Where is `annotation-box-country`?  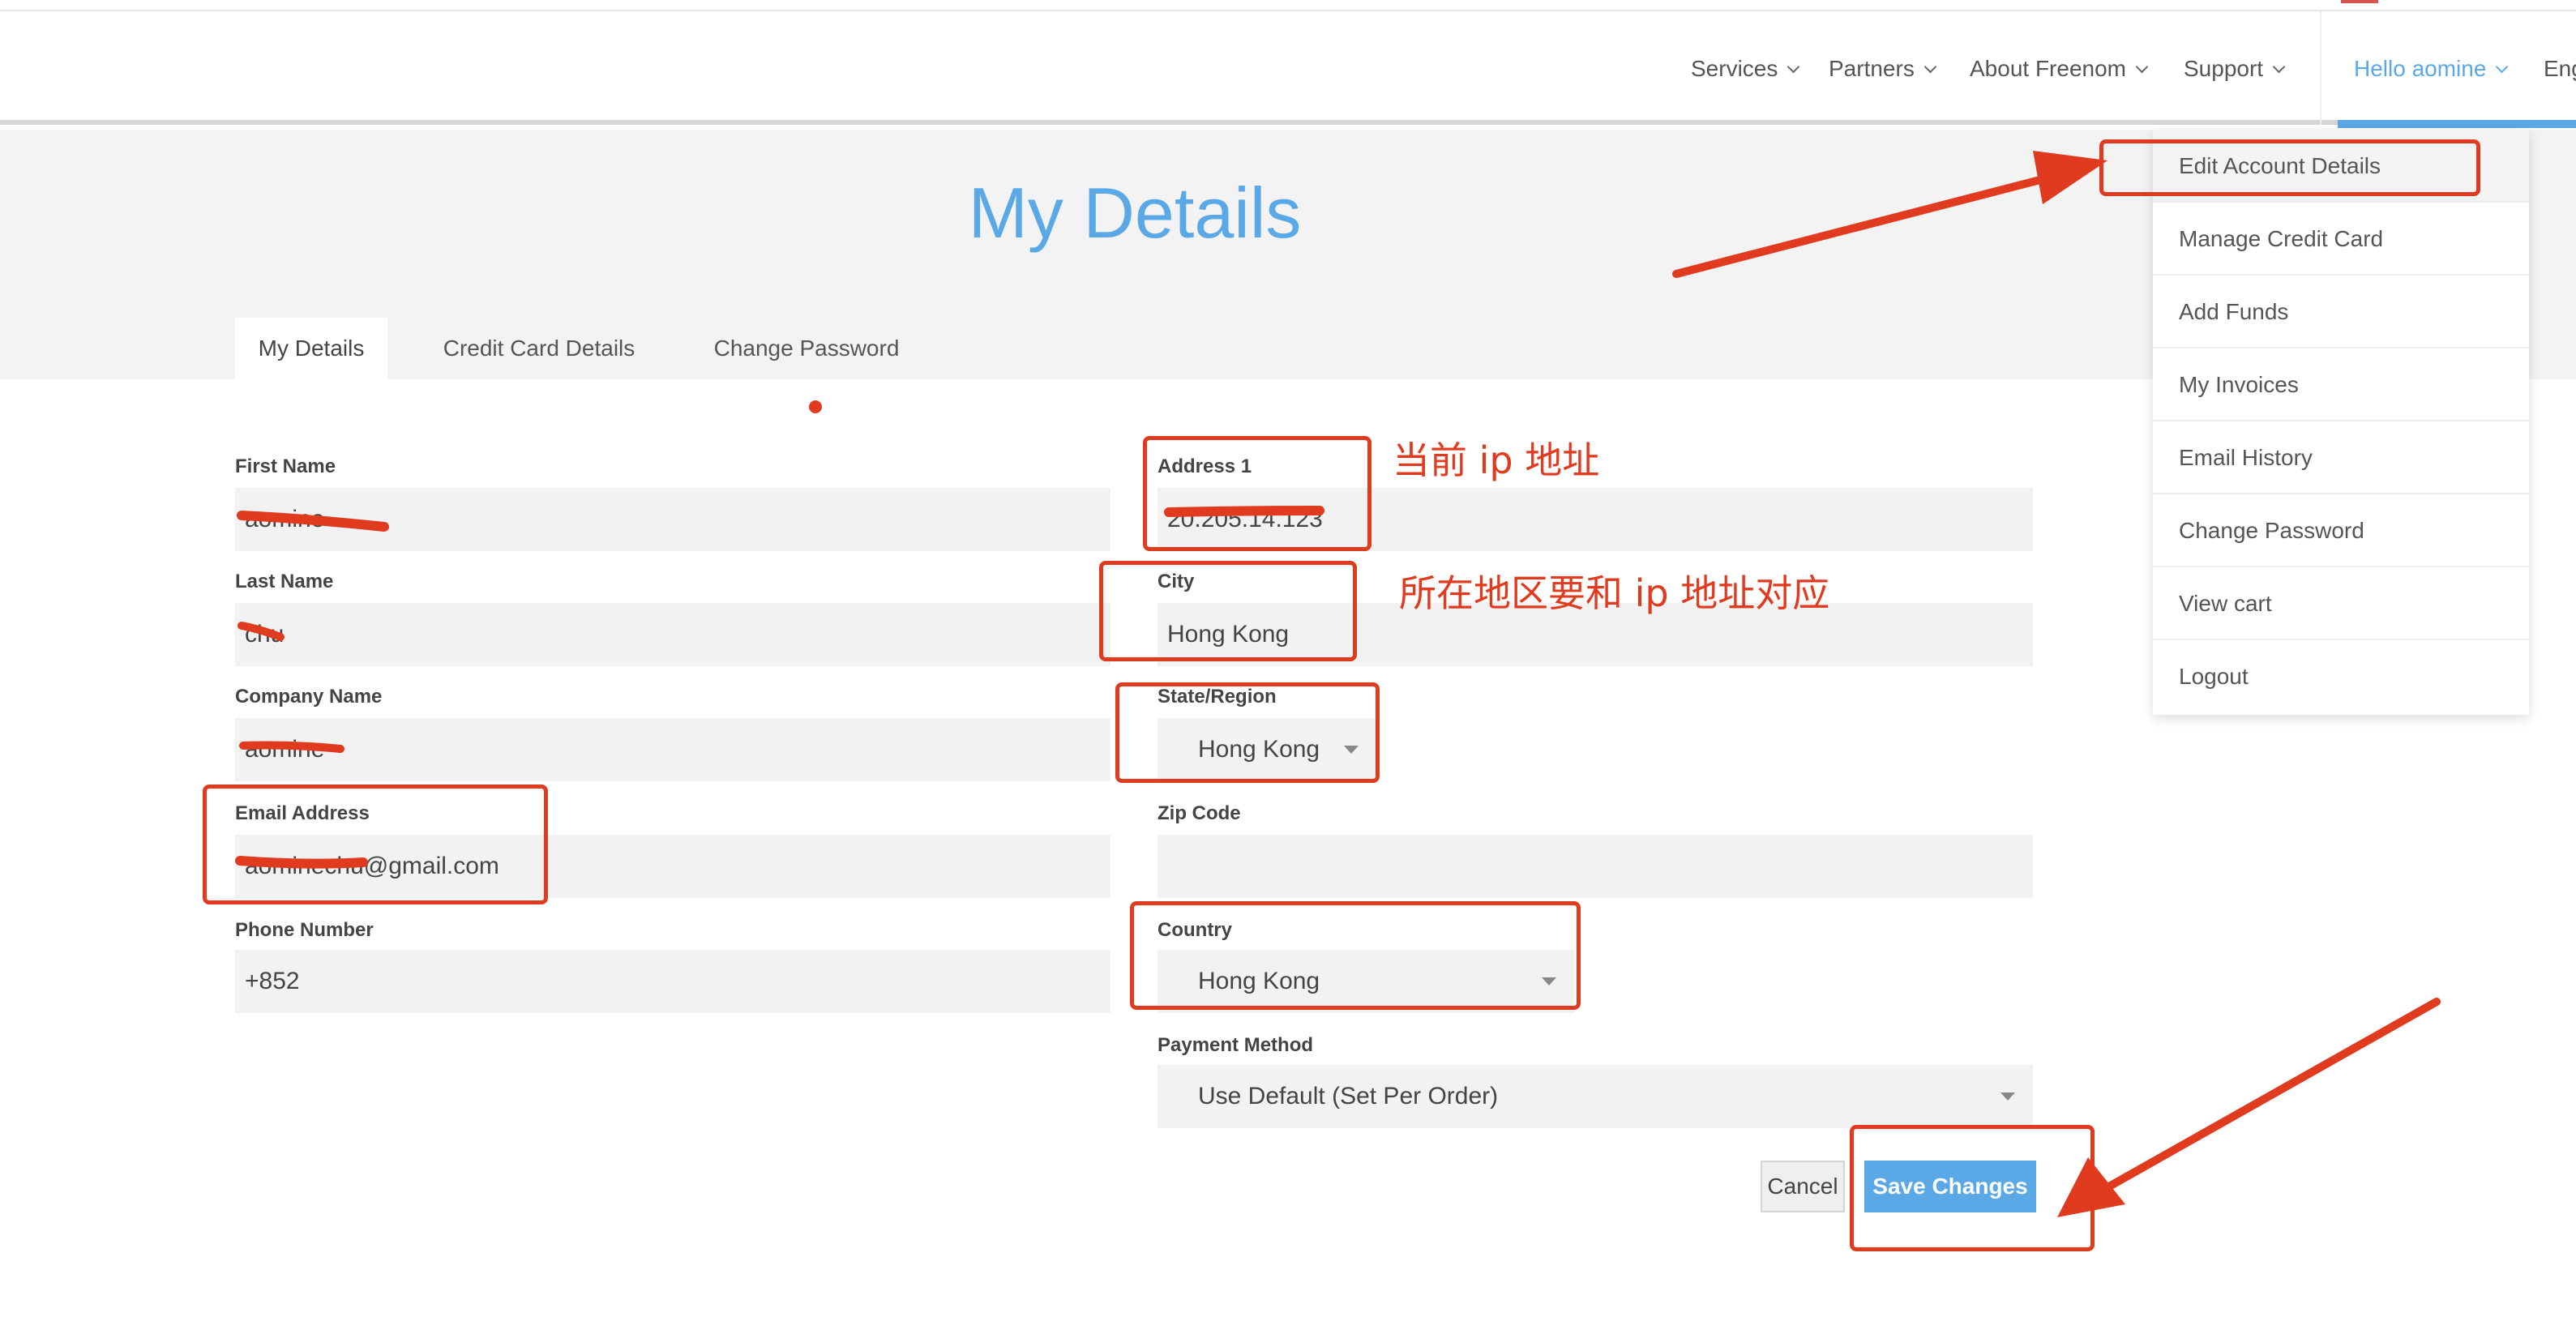
annotation-box-country is located at coordinates (1355, 955).